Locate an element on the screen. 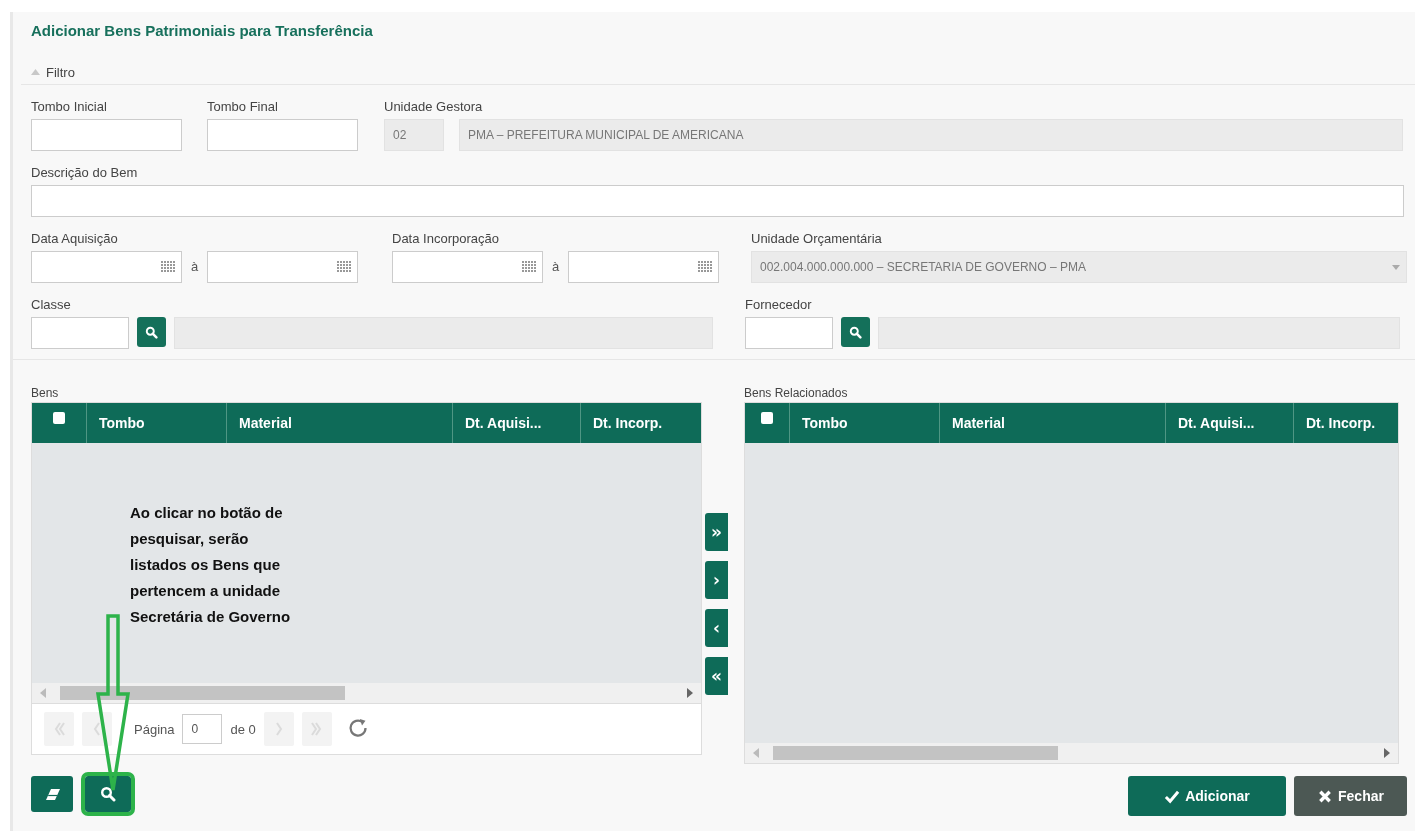 The width and height of the screenshot is (1415, 831). panel-title: Bens is located at coordinates (45, 394).